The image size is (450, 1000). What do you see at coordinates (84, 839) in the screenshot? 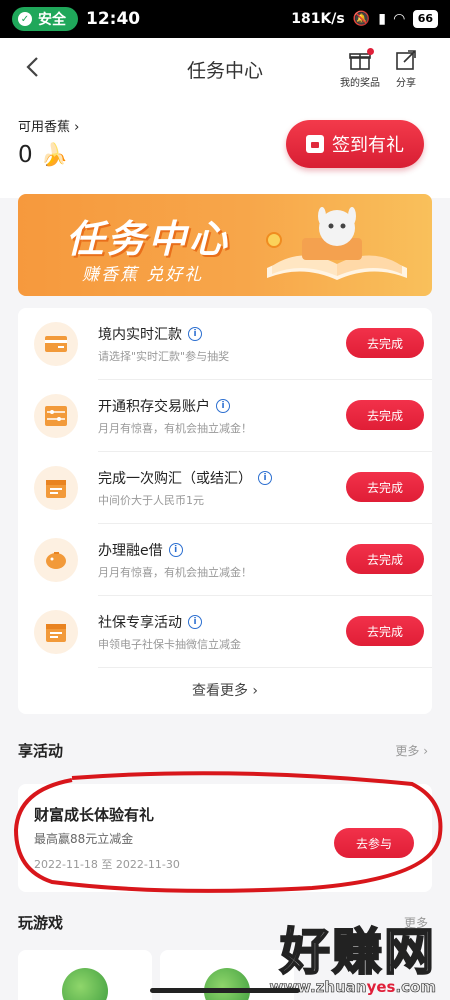
I see `activity-desc: 最高赢88元立减金` at bounding box center [84, 839].